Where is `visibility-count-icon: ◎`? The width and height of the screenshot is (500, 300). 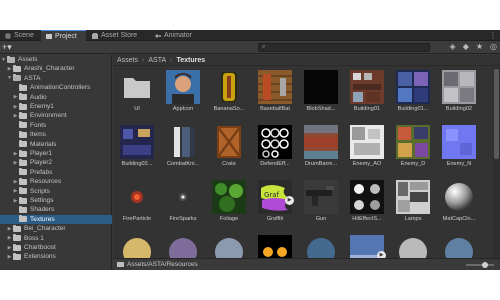
visibility-count-icon: ◎ is located at coordinates (493, 46).